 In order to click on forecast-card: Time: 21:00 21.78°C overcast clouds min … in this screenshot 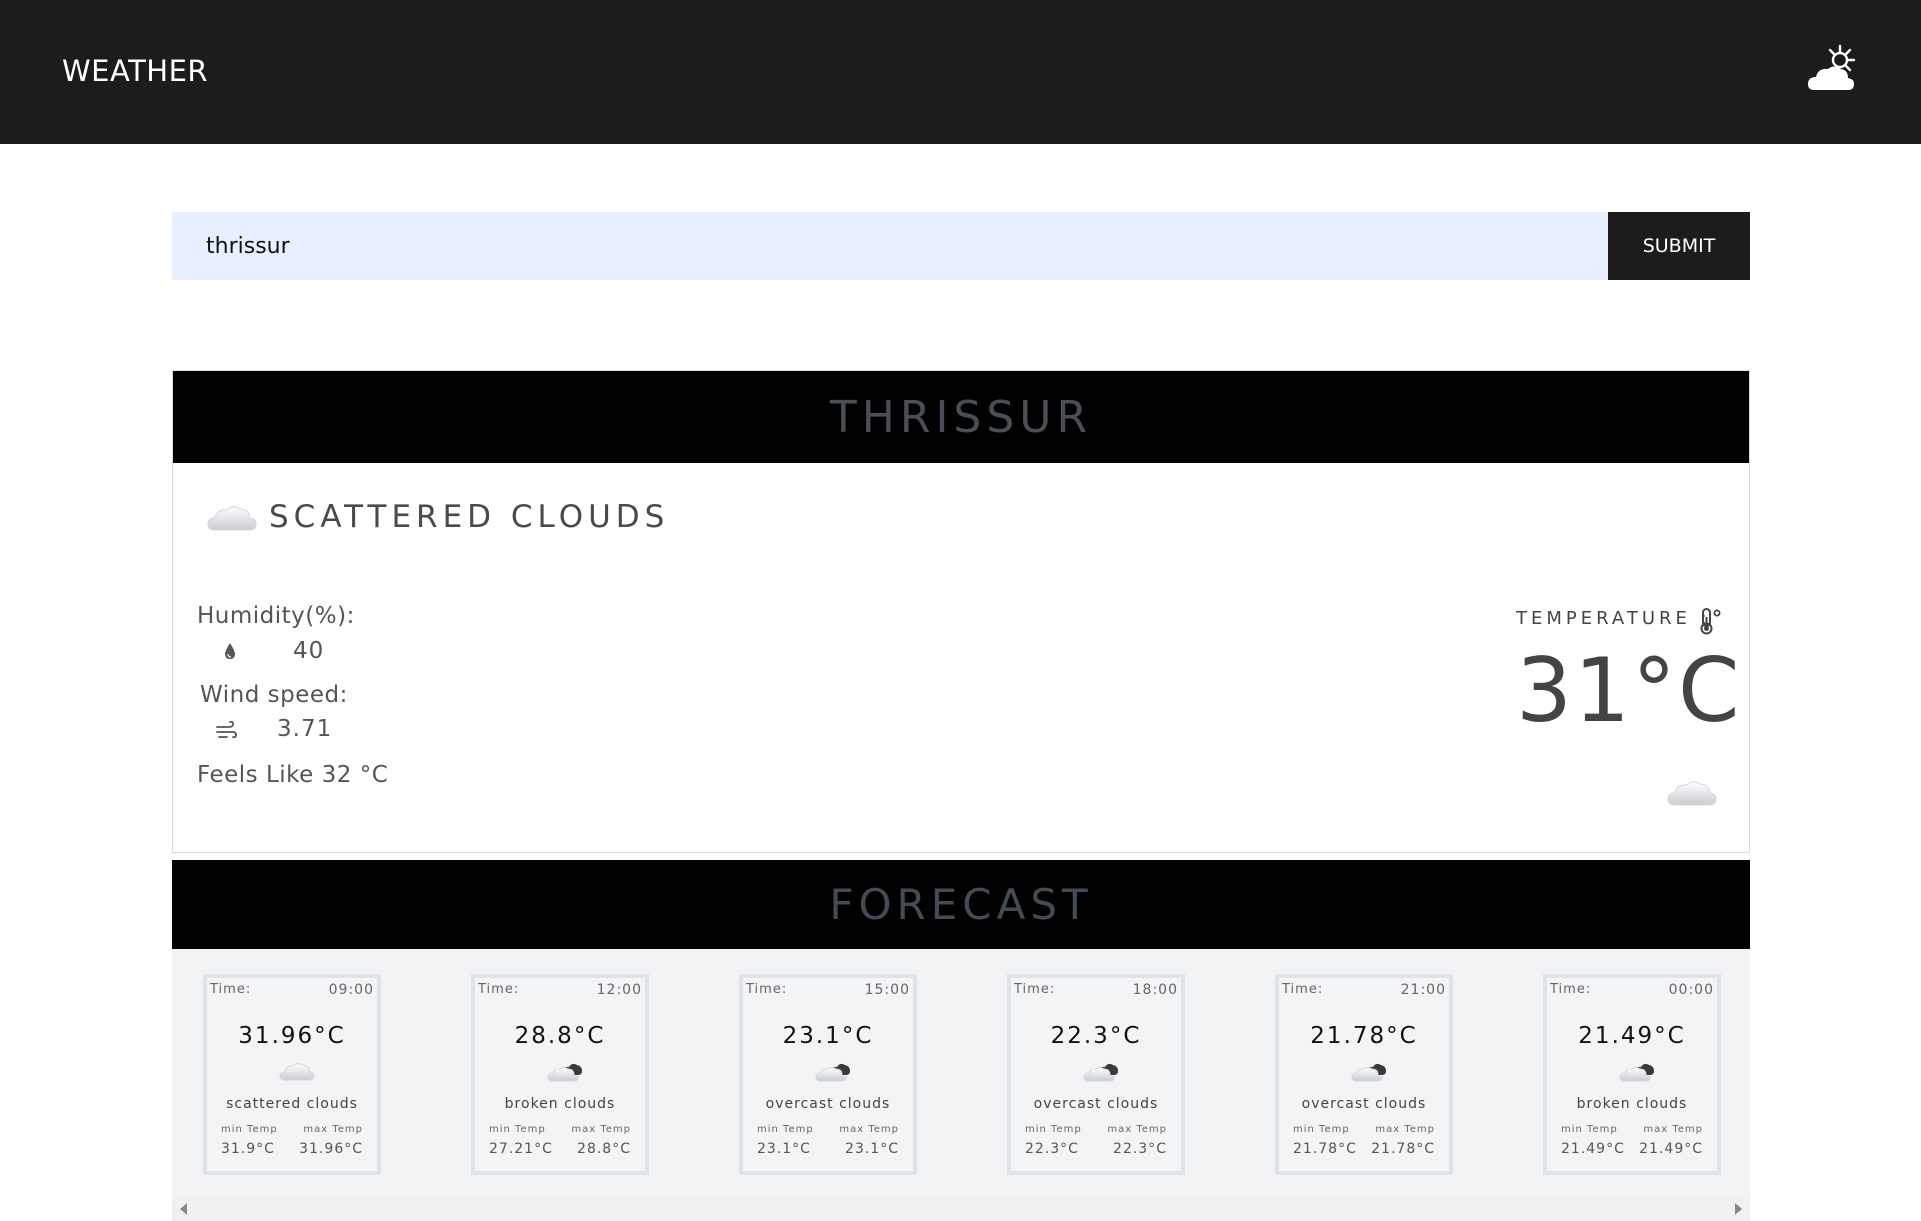, I will do `click(1364, 1074)`.